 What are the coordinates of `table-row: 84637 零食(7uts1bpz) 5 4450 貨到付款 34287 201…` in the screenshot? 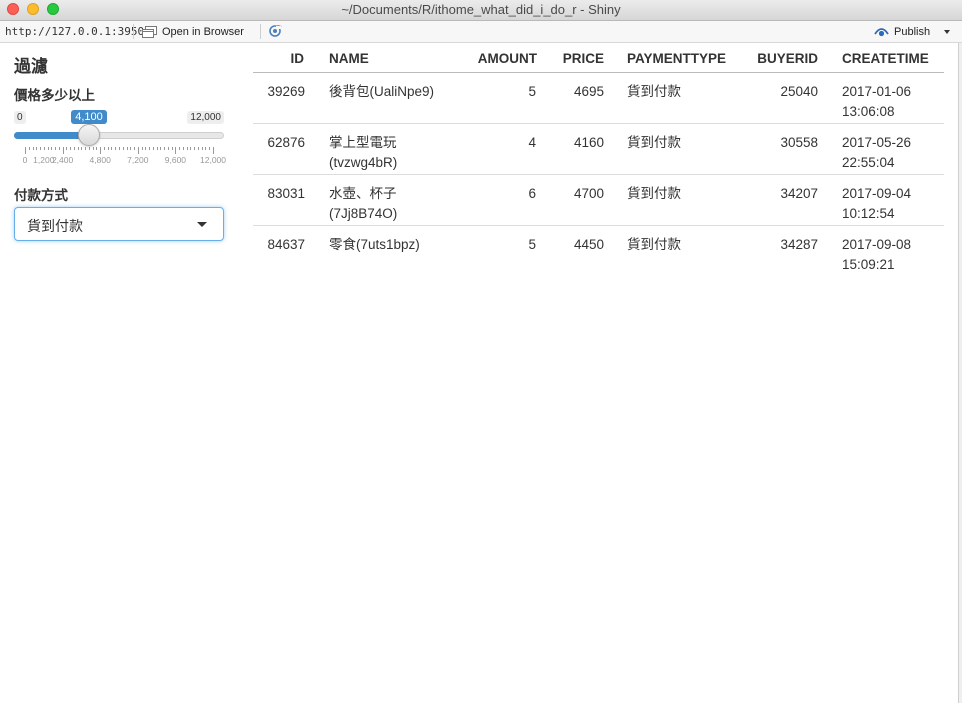 It's located at (598, 251).